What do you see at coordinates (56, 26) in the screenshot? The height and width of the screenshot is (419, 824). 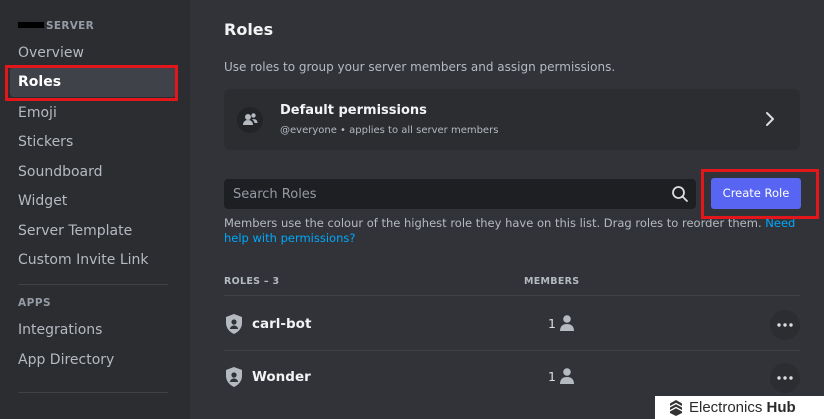 I see `server-name-heading: SERVER` at bounding box center [56, 26].